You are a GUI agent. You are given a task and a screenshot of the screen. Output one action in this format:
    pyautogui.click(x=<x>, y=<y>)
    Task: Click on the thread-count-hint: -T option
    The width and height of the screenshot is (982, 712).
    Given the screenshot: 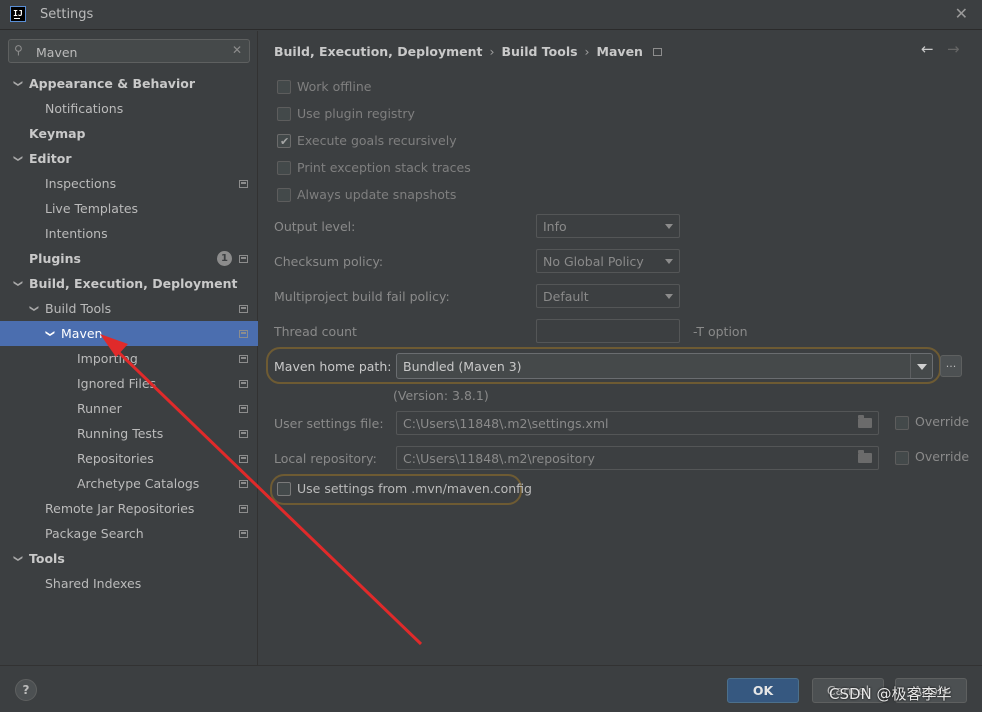 What is the action you would take?
    pyautogui.click(x=720, y=331)
    